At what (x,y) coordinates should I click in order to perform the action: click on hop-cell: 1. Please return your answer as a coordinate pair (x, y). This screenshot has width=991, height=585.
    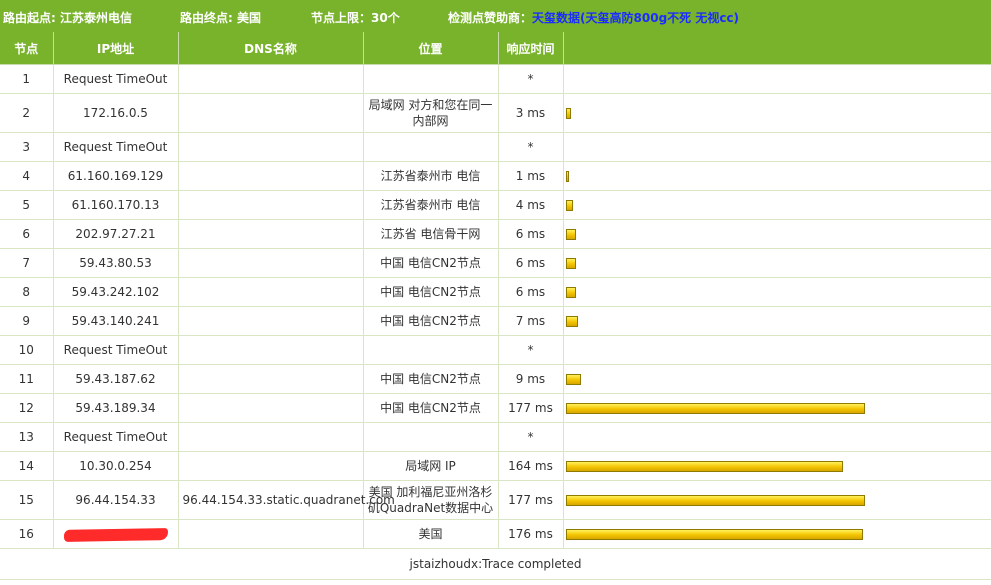
    Looking at the image, I should click on (27, 79).